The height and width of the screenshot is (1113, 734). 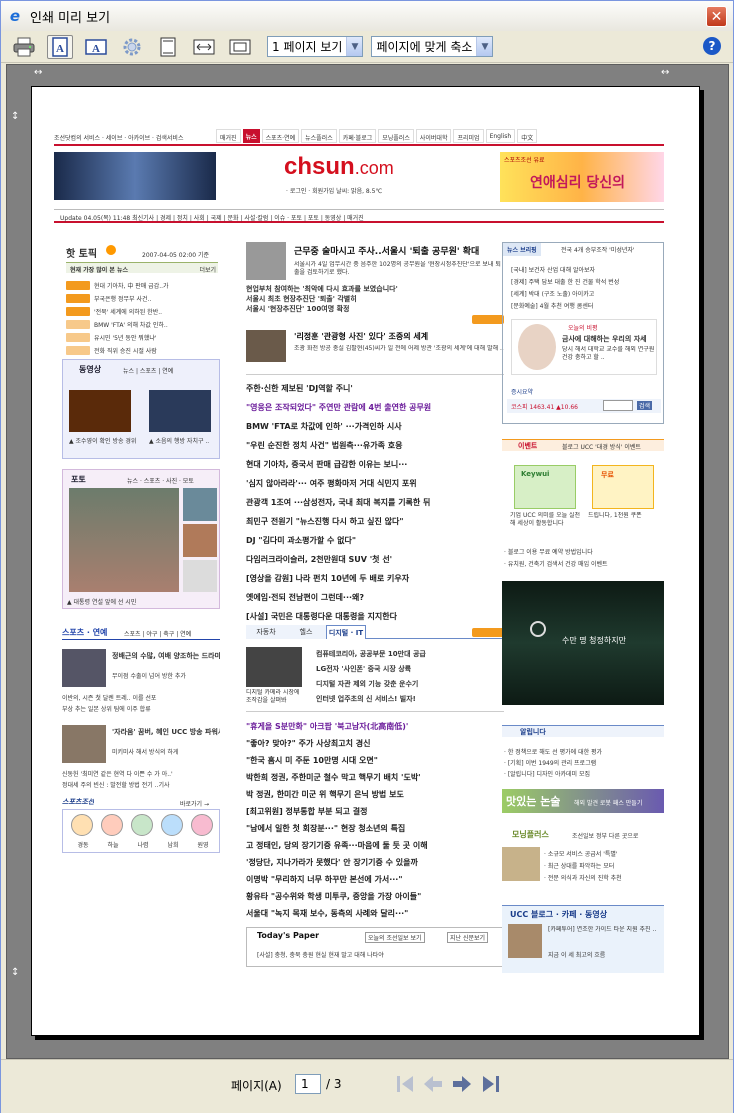 What do you see at coordinates (319, 136) in the screenshot?
I see `top-tab-3: 뉴스플러스` at bounding box center [319, 136].